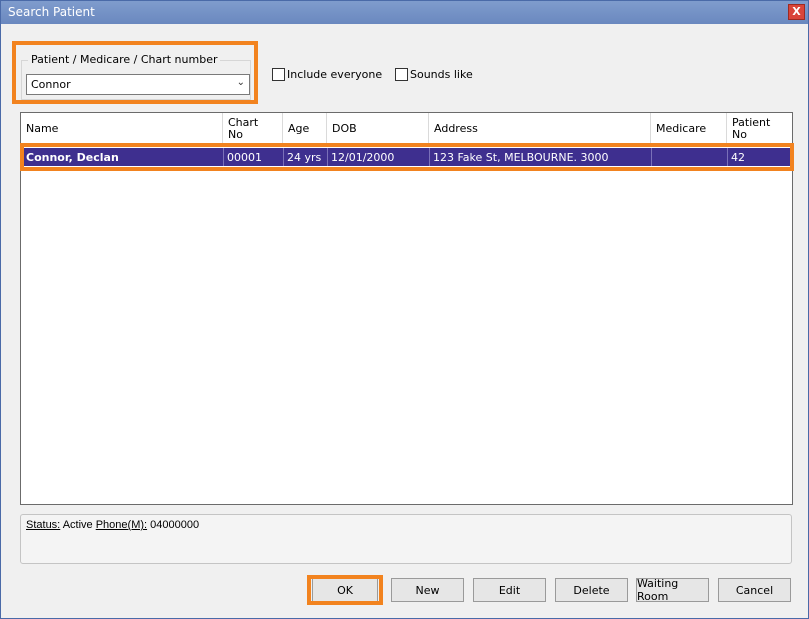  Describe the element at coordinates (509, 590) in the screenshot. I see `edit-button: Edit` at that location.